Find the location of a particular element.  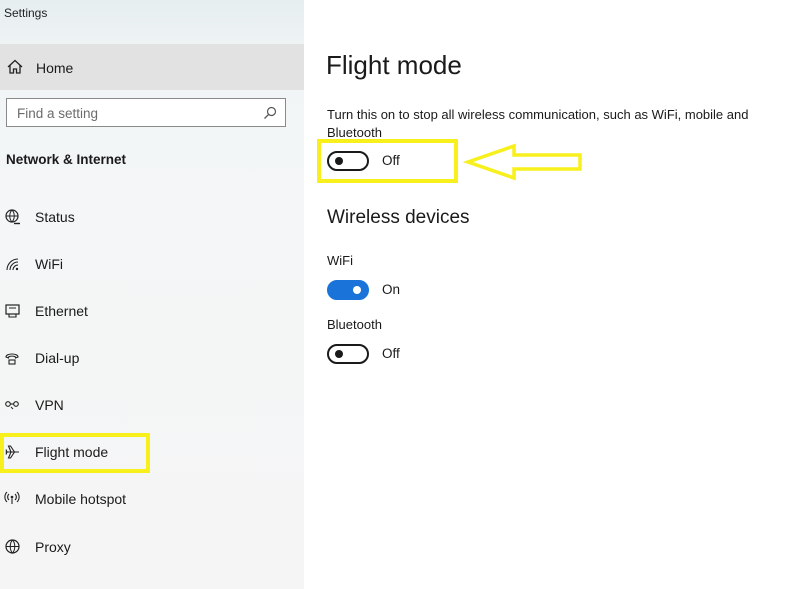

sidebar-item-label: WiFi is located at coordinates (49, 264).